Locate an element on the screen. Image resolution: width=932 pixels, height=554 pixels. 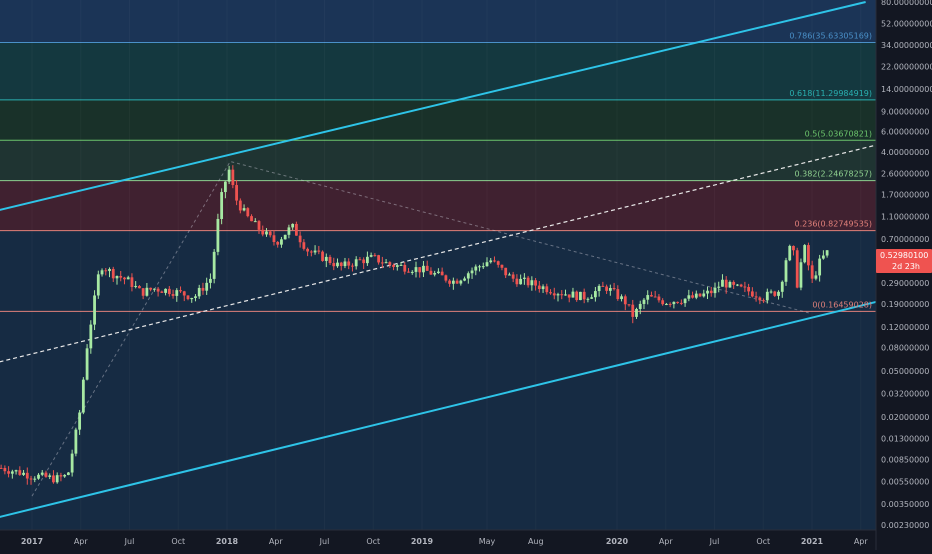
time-tick-label: Apr is located at coordinates (861, 541).